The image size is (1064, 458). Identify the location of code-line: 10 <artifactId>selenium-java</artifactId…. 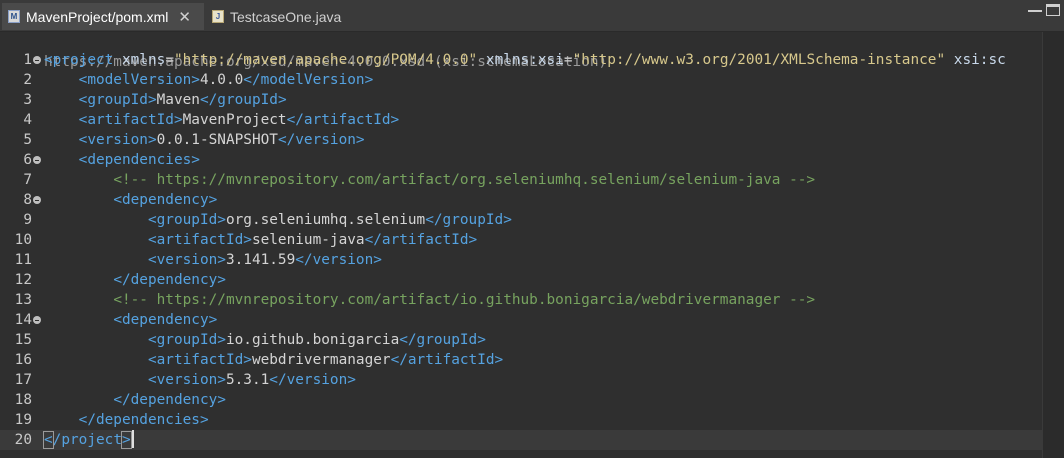
(521, 240).